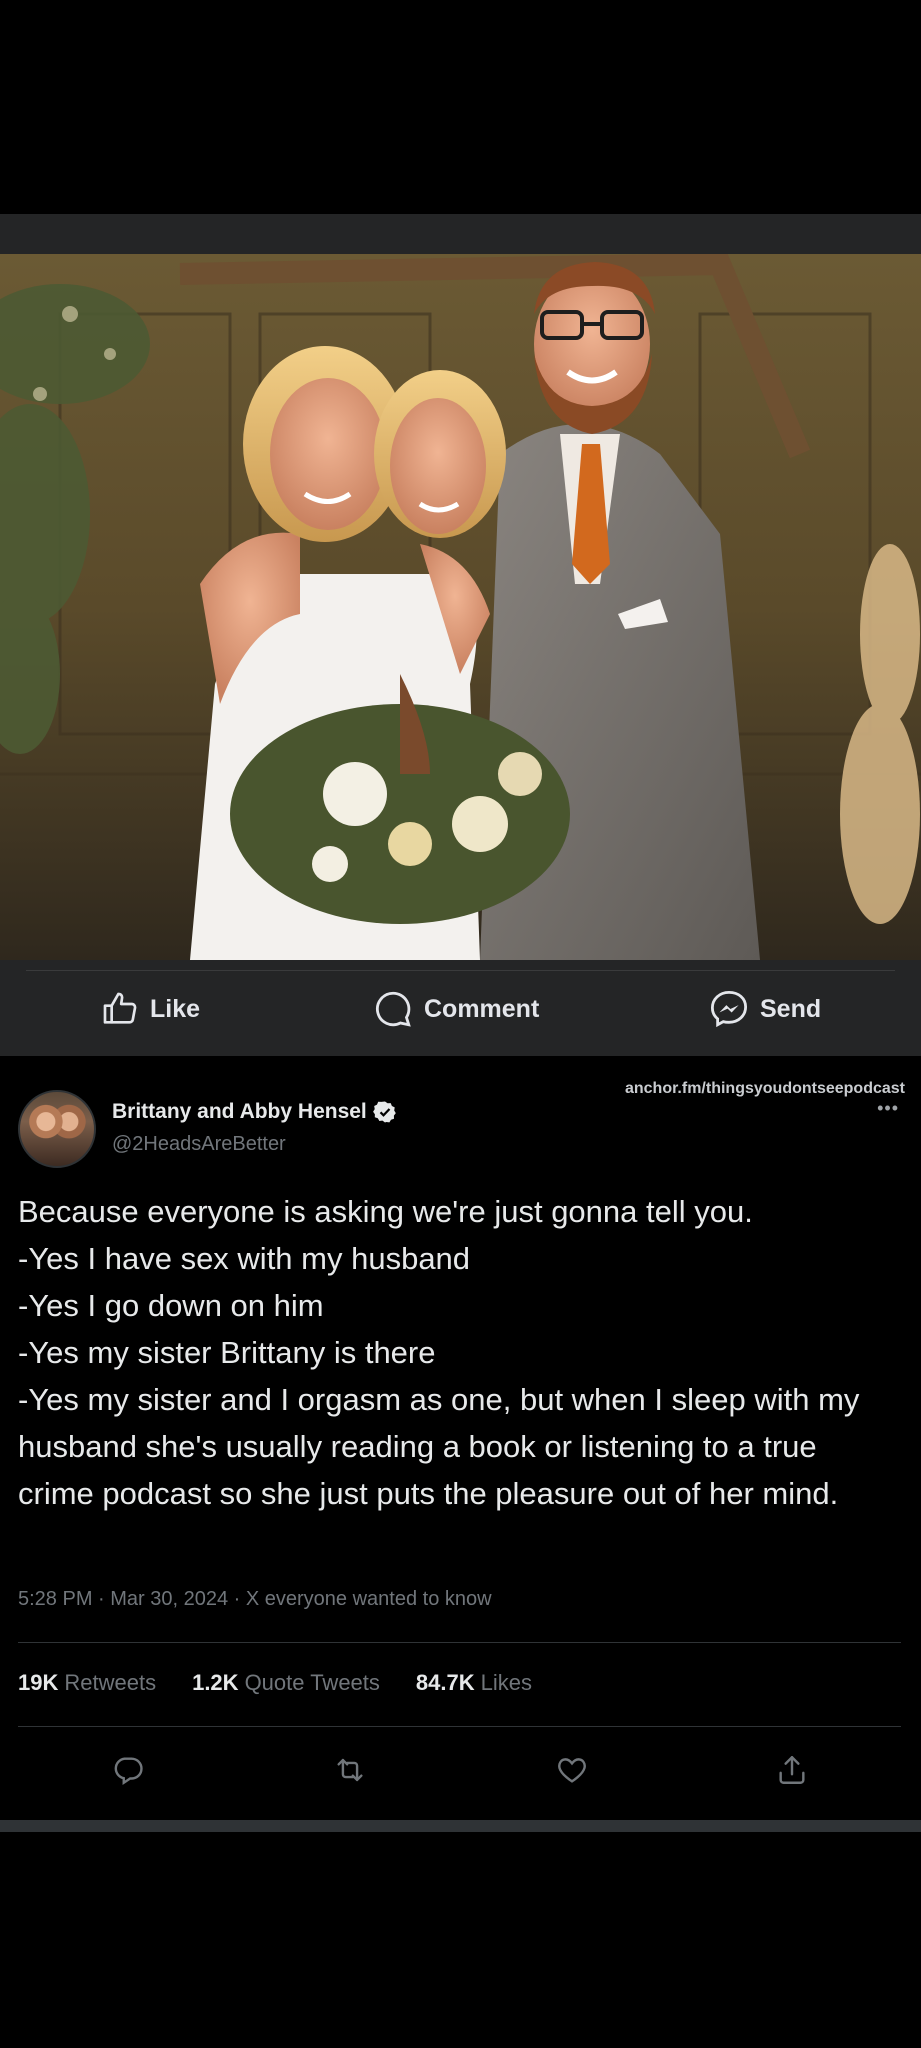 This screenshot has width=921, height=2048. Describe the element at coordinates (792, 1770) in the screenshot. I see `share-icon` at that location.